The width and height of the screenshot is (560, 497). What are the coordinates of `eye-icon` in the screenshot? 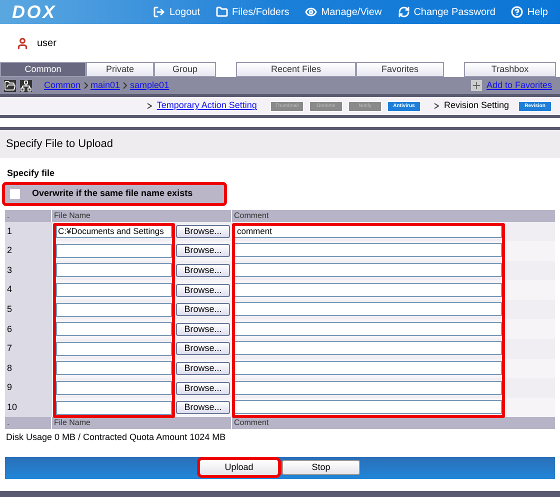 It's located at (311, 12).